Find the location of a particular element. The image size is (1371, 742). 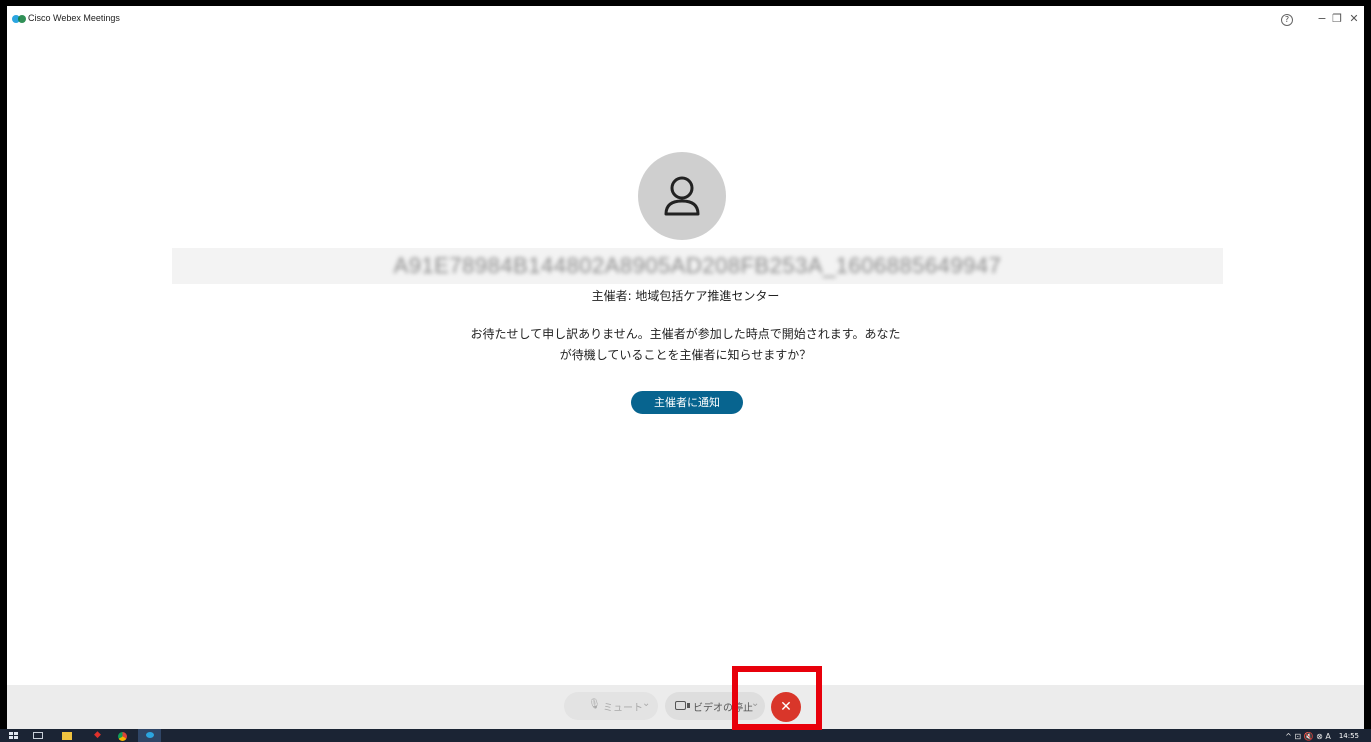

title-bar: Cisco Webex Meetings ? − ❐ ✕ is located at coordinates (685, 19).